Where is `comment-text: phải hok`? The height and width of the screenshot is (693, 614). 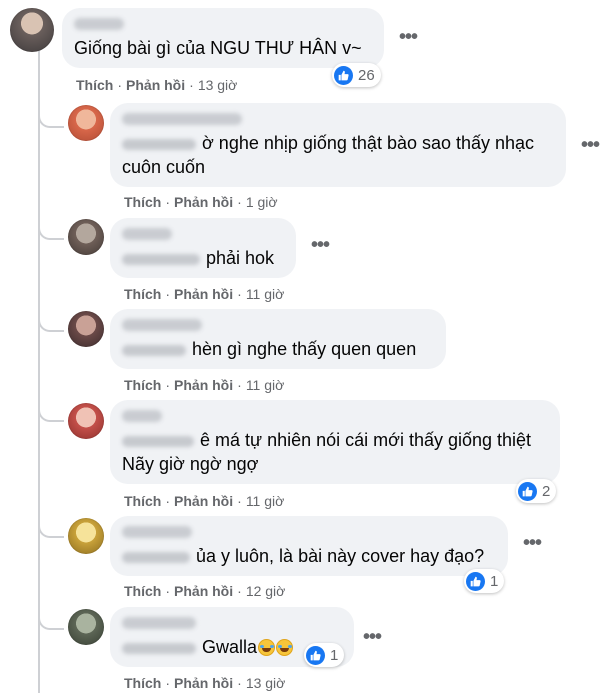
comment-text: phải hok is located at coordinates (203, 258).